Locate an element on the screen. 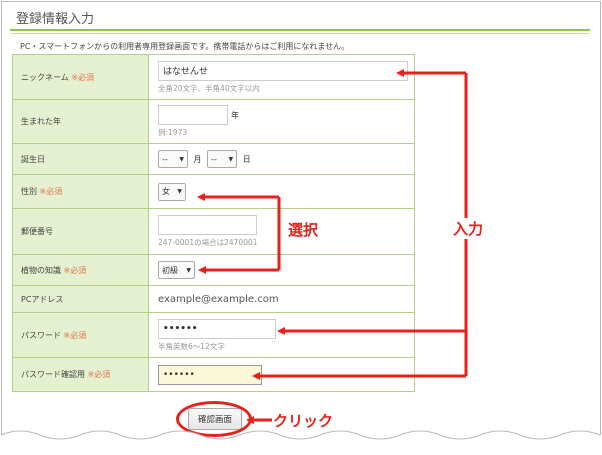  annotation-select: 選択 is located at coordinates (303, 230).